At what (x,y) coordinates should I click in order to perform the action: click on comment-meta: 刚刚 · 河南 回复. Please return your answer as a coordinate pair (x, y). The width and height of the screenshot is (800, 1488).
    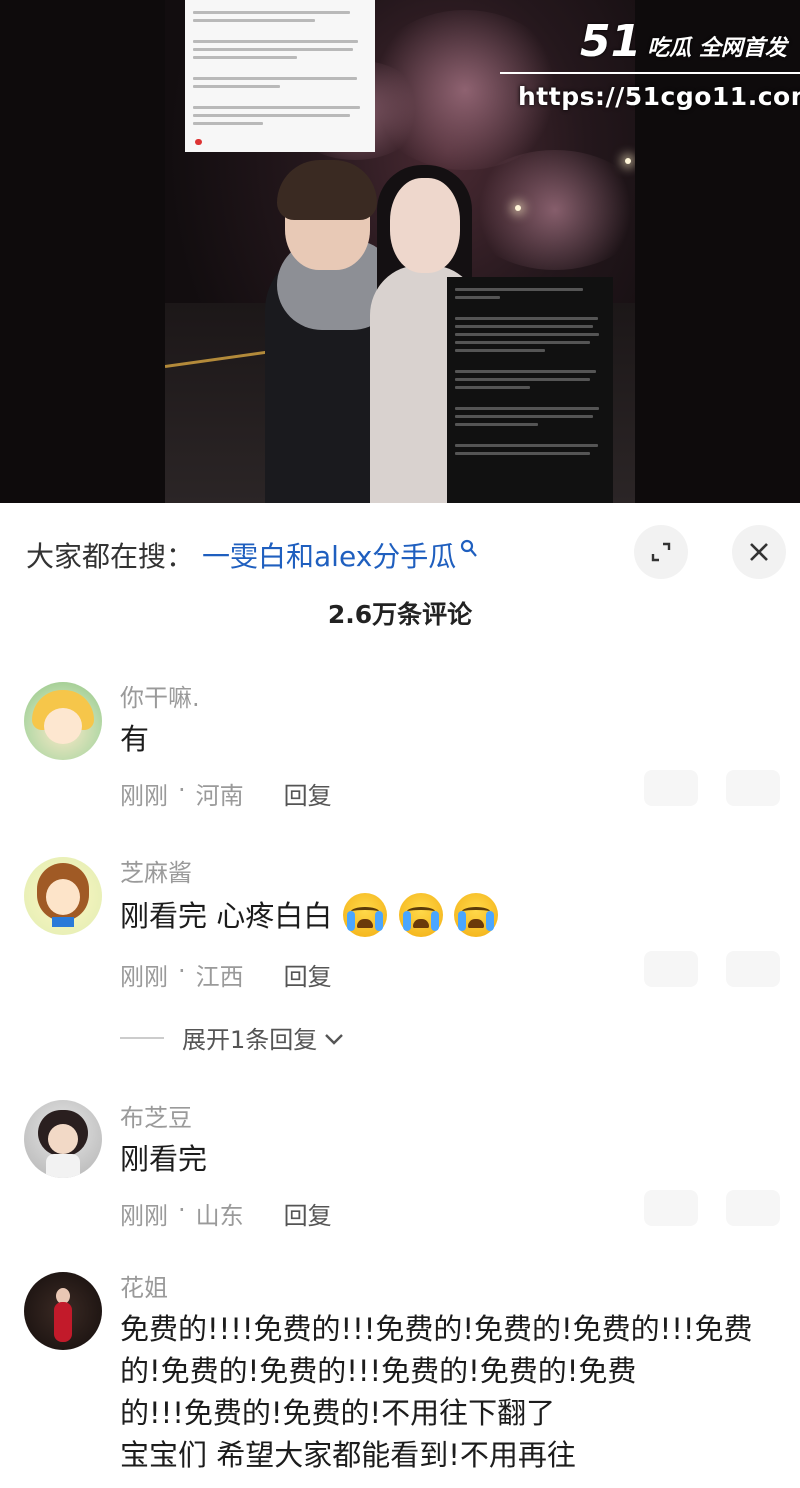
    Looking at the image, I should click on (226, 793).